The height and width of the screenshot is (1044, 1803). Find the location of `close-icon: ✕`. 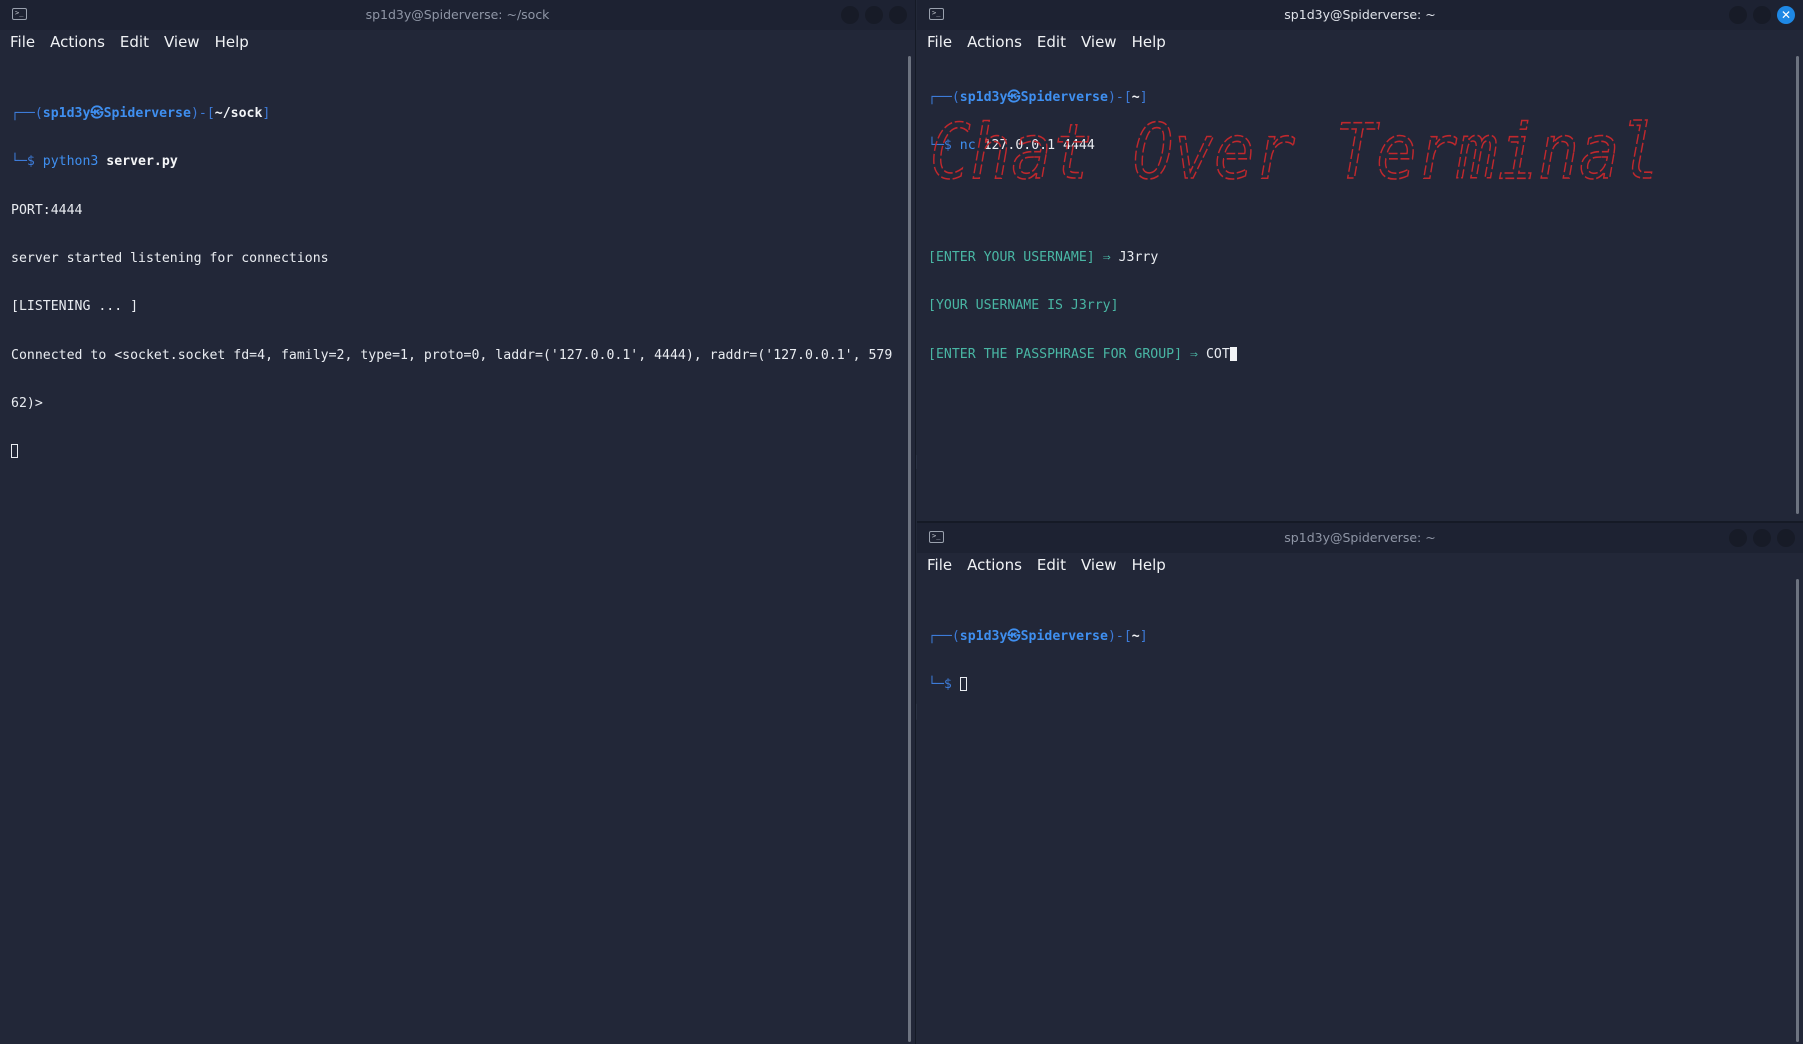

close-icon: ✕ is located at coordinates (1786, 15).